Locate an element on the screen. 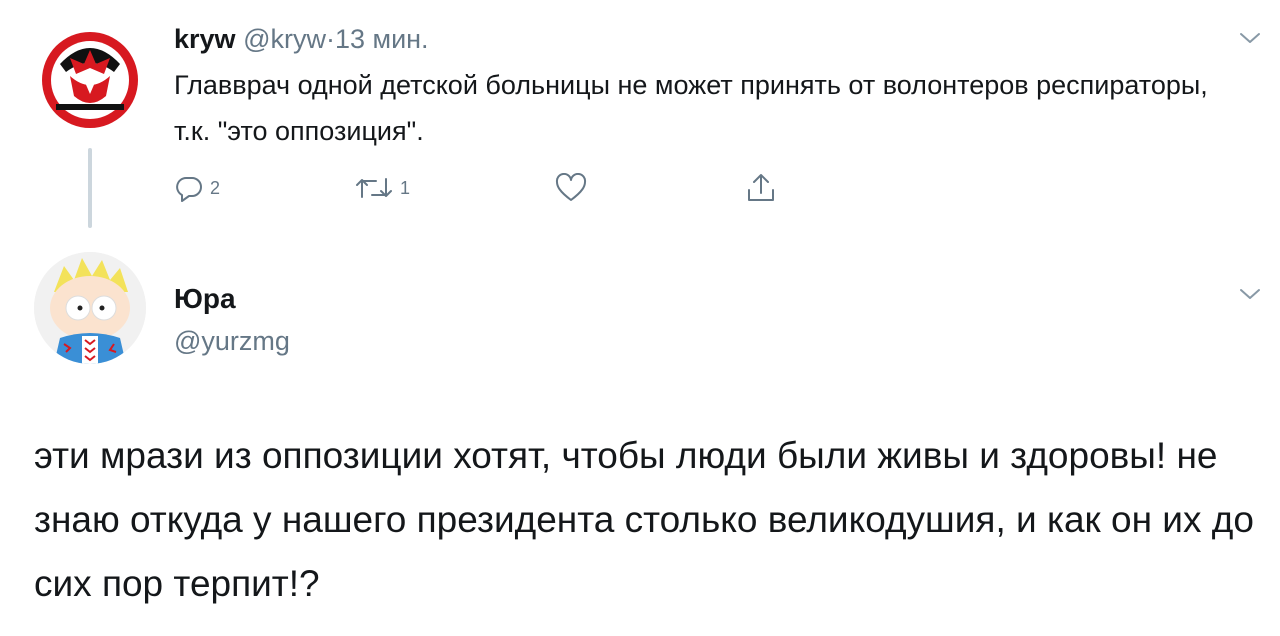 The image size is (1280, 636). avatar-yura is located at coordinates (90, 308).